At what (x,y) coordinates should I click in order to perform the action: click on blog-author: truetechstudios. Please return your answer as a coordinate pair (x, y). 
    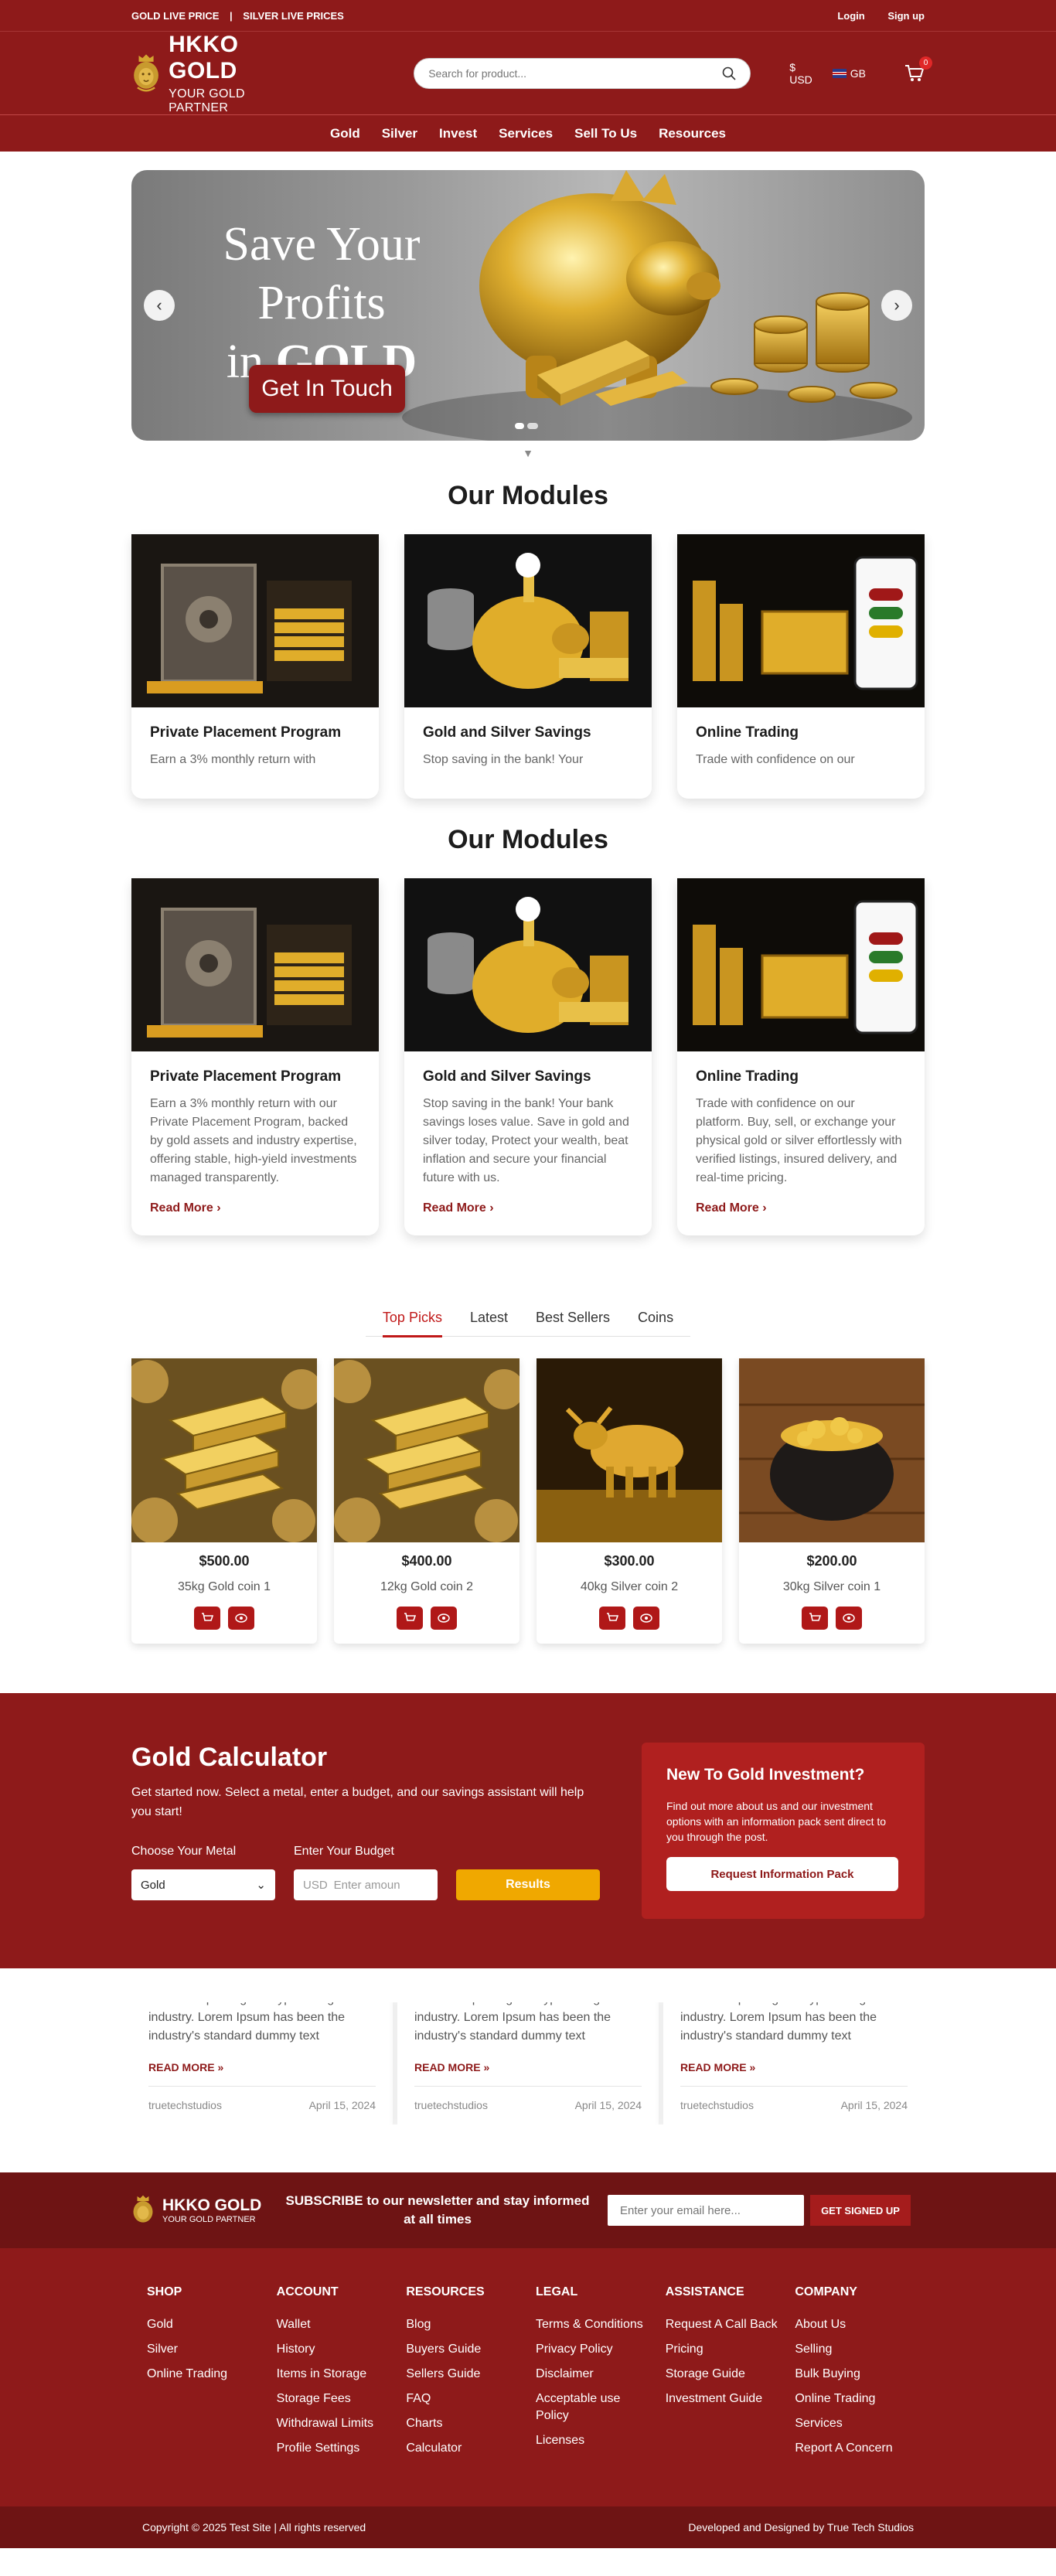
    Looking at the image, I should click on (451, 2105).